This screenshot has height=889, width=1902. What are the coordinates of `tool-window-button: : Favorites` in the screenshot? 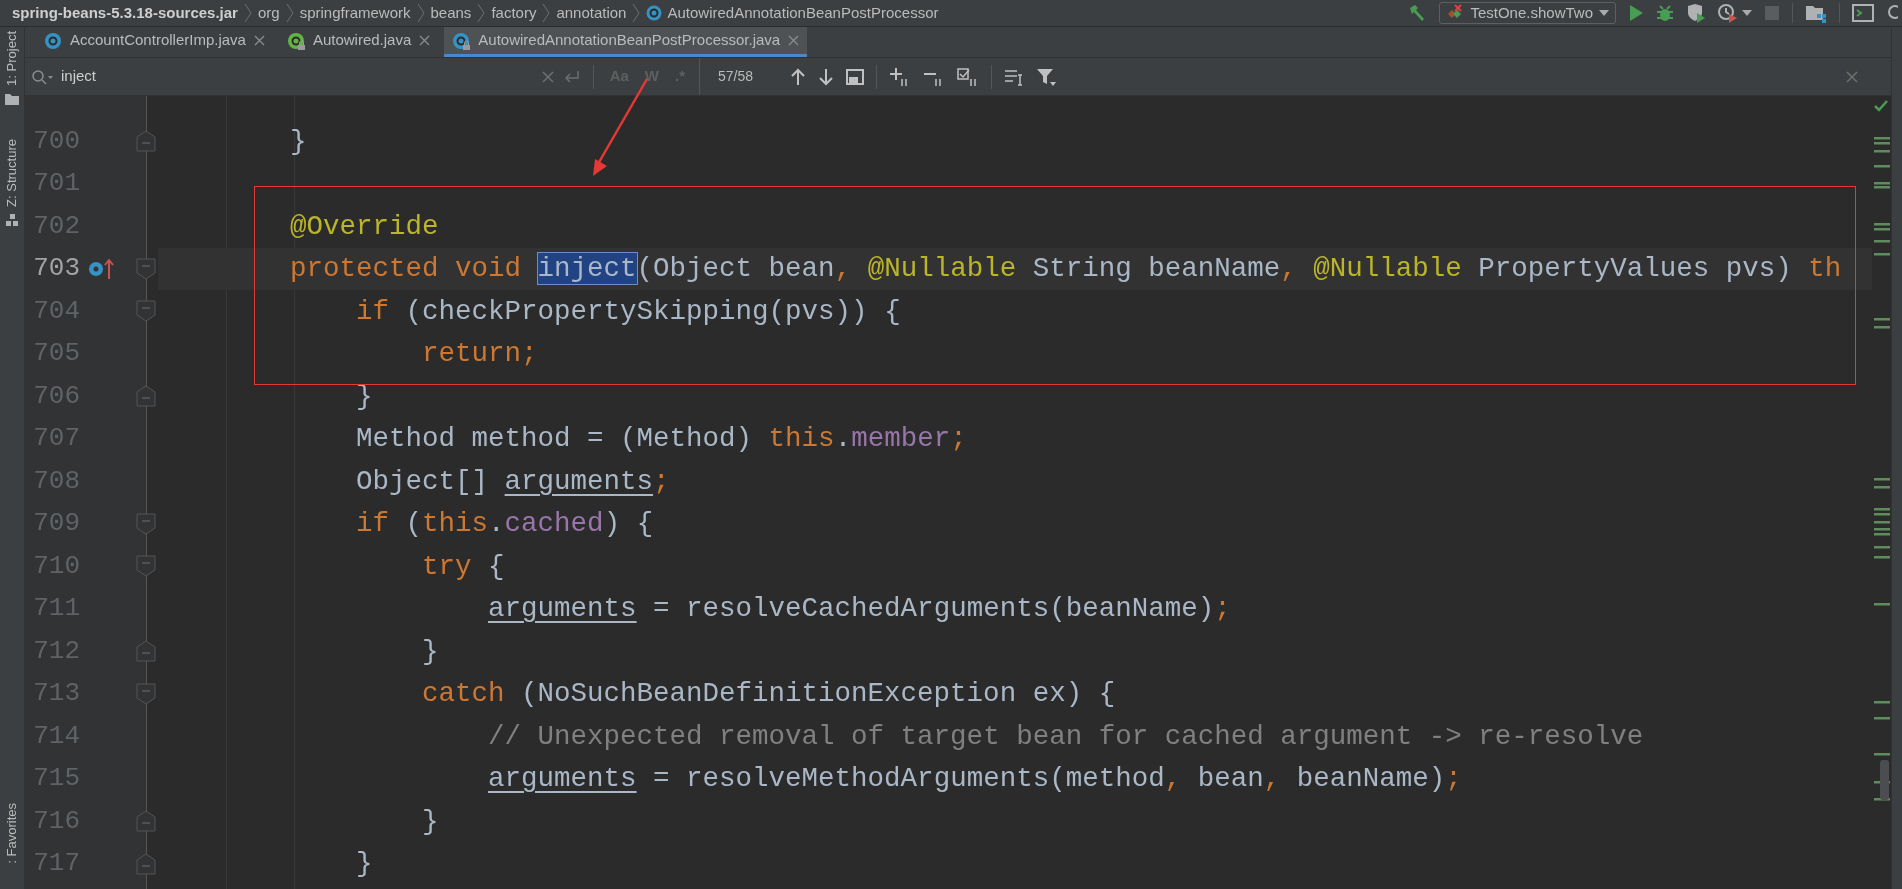 It's located at (12, 833).